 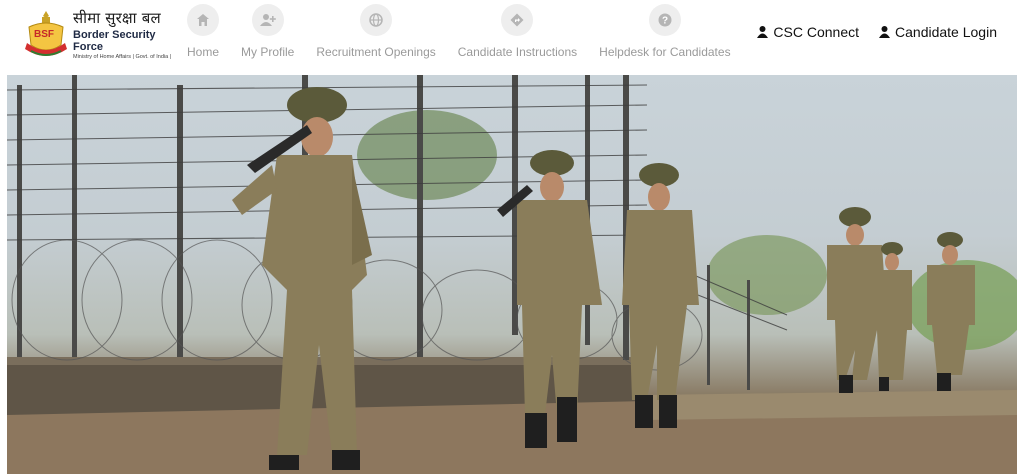 I want to click on user-plus-icon, so click(x=267, y=20).